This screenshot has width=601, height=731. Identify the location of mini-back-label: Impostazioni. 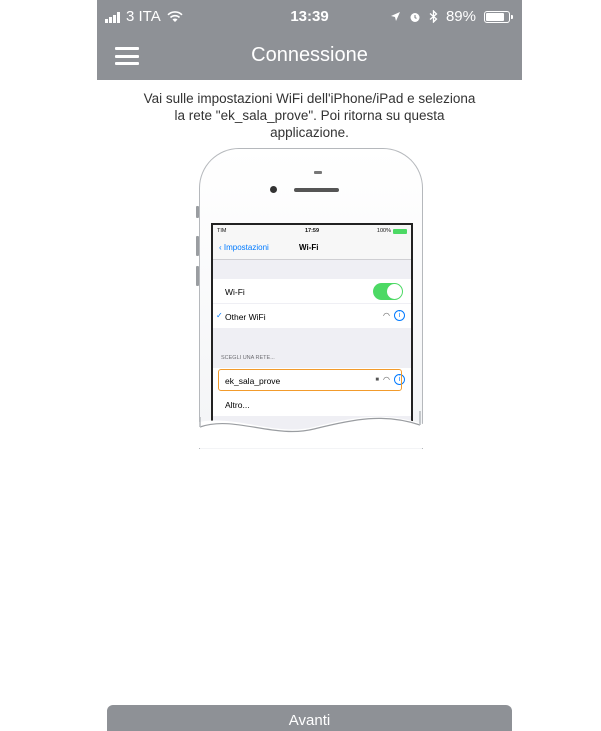
(246, 247).